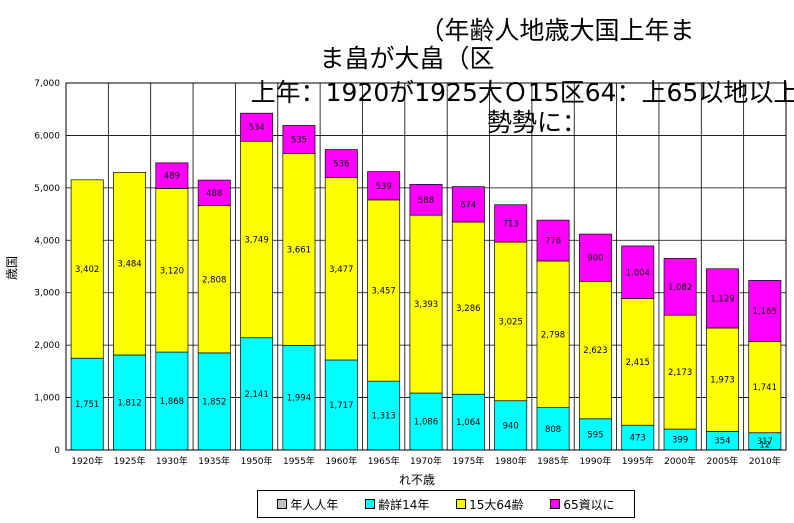 This screenshot has width=794, height=523. What do you see at coordinates (496, 504) in the screenshot?
I see `legend-label-age-15-64: 15大64齢` at bounding box center [496, 504].